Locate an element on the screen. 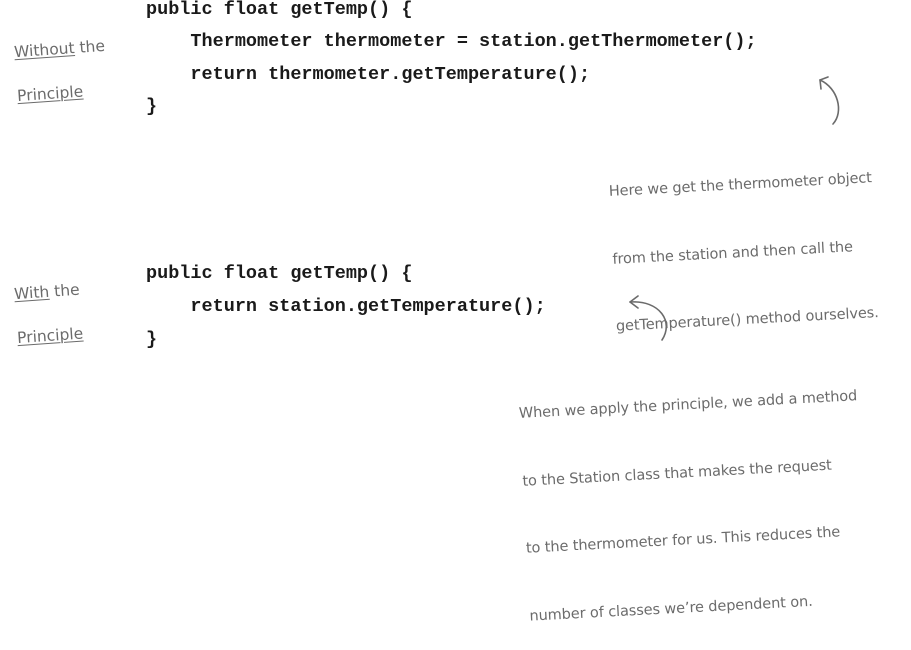 This screenshot has height=650, width=911. with-label-principle: Principle is located at coordinates (50, 336).